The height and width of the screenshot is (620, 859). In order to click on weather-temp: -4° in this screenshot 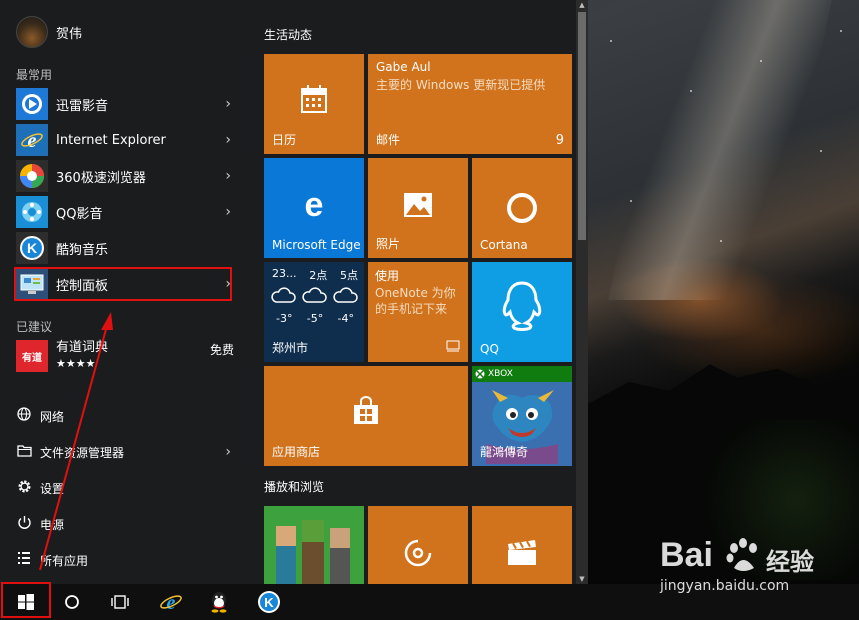, I will do `click(345, 318)`.